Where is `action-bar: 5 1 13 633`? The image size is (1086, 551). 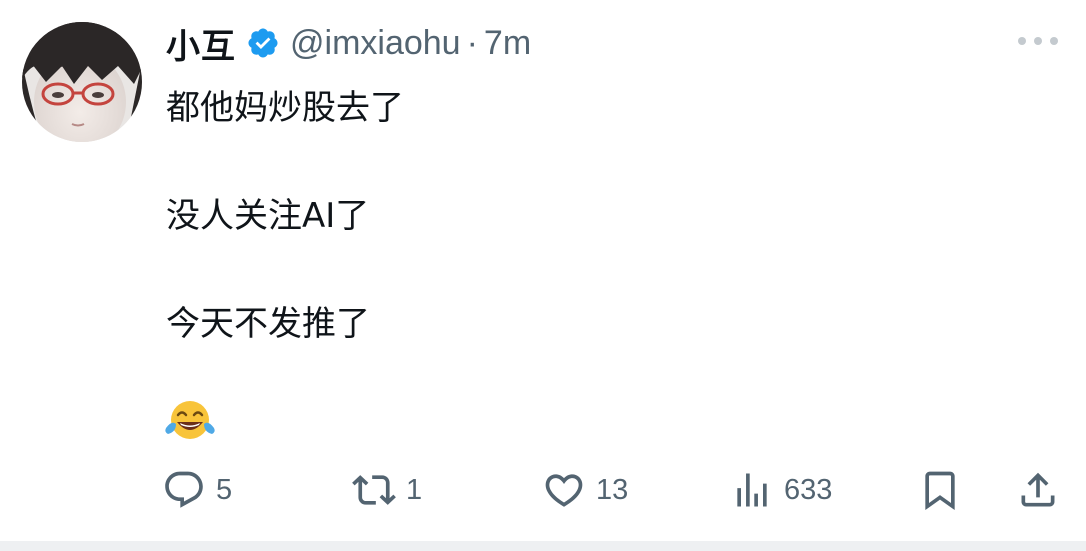 action-bar: 5 1 13 633 is located at coordinates (543, 490).